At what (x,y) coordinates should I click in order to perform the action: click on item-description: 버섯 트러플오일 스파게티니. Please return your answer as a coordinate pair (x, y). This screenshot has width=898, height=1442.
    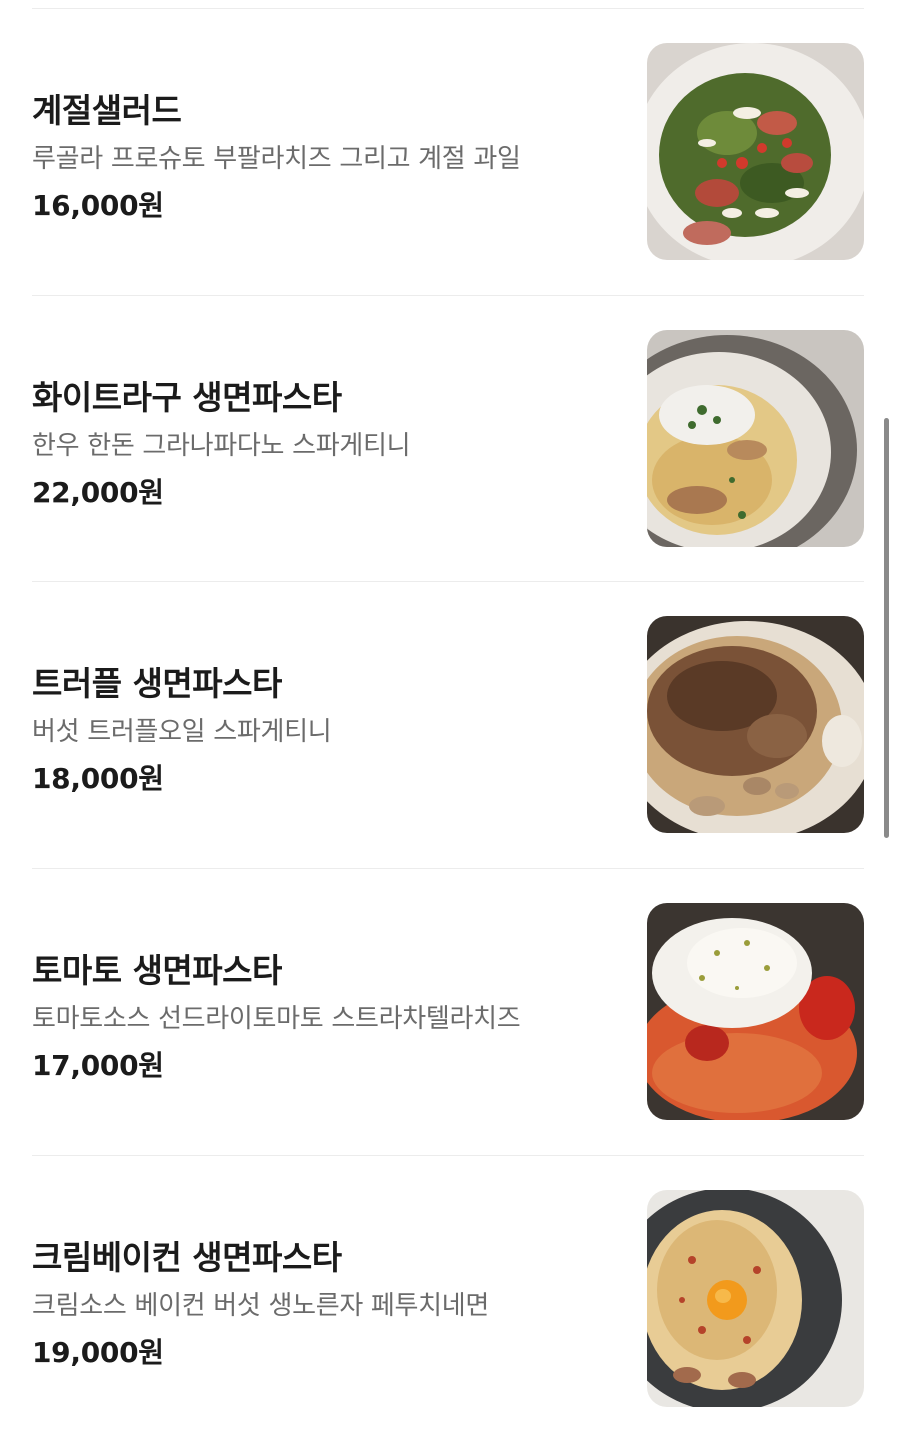
    Looking at the image, I should click on (182, 732).